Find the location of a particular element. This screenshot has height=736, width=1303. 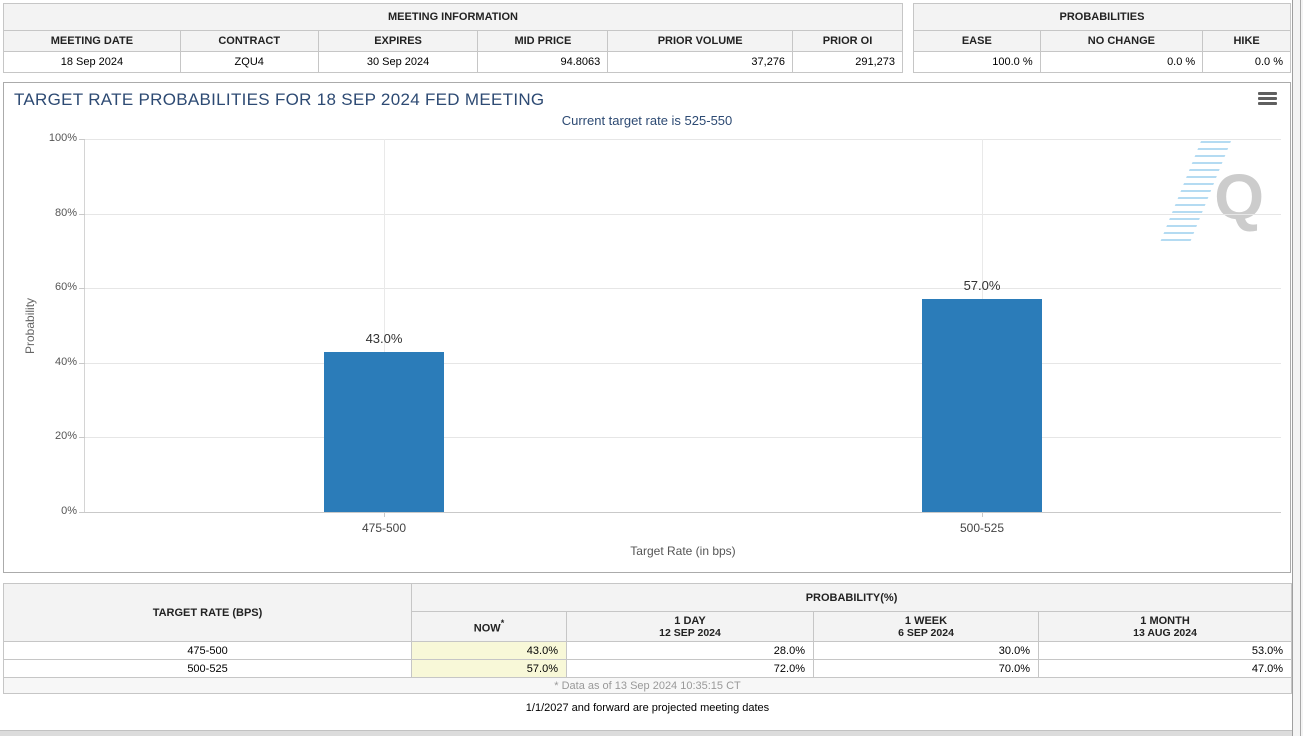

probability-pct-header: PROBABILITY(%) is located at coordinates (851, 597).